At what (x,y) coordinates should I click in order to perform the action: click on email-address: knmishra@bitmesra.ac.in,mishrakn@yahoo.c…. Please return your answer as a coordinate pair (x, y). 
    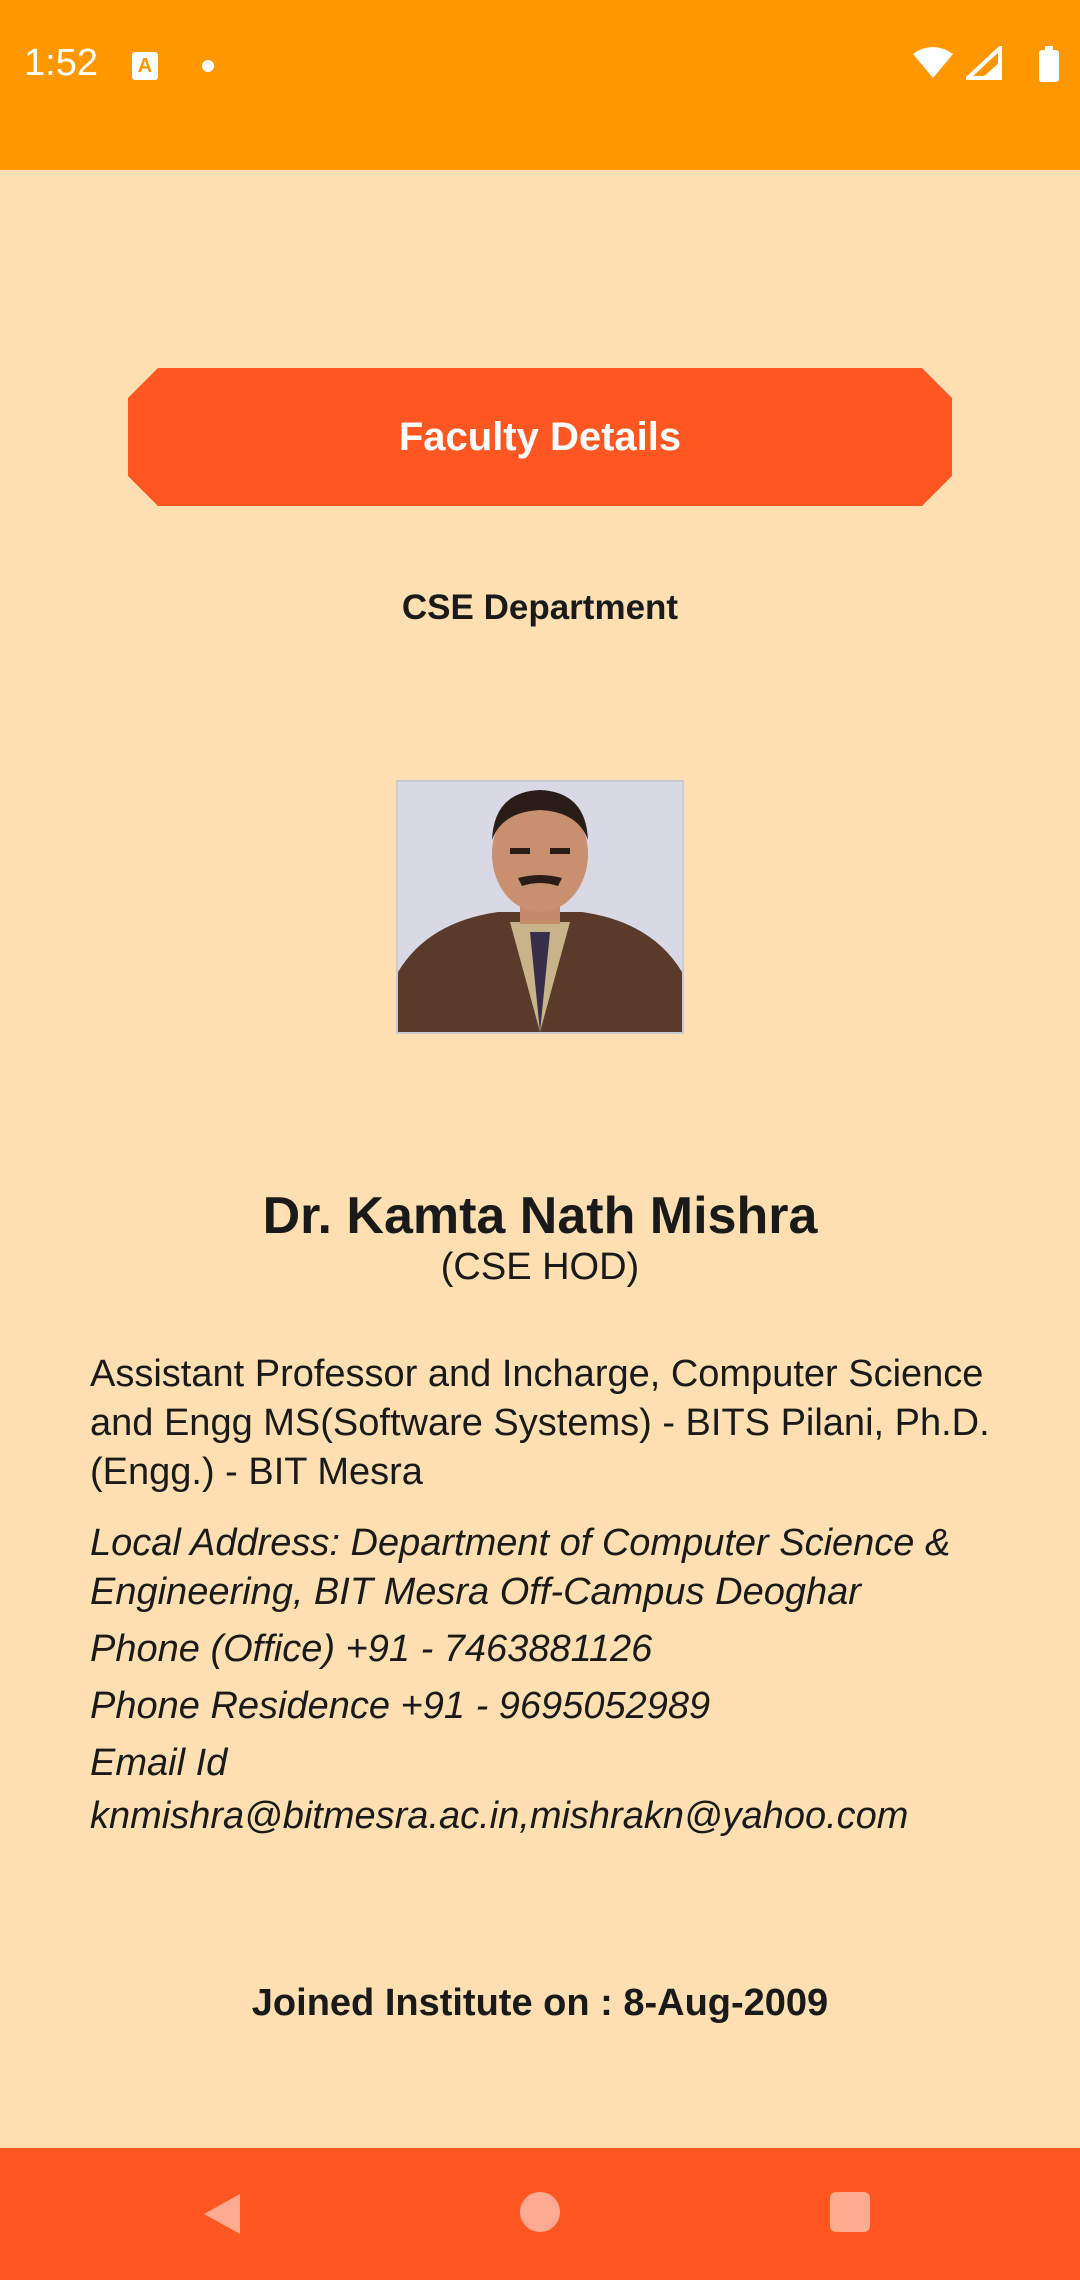
    Looking at the image, I should click on (499, 1816).